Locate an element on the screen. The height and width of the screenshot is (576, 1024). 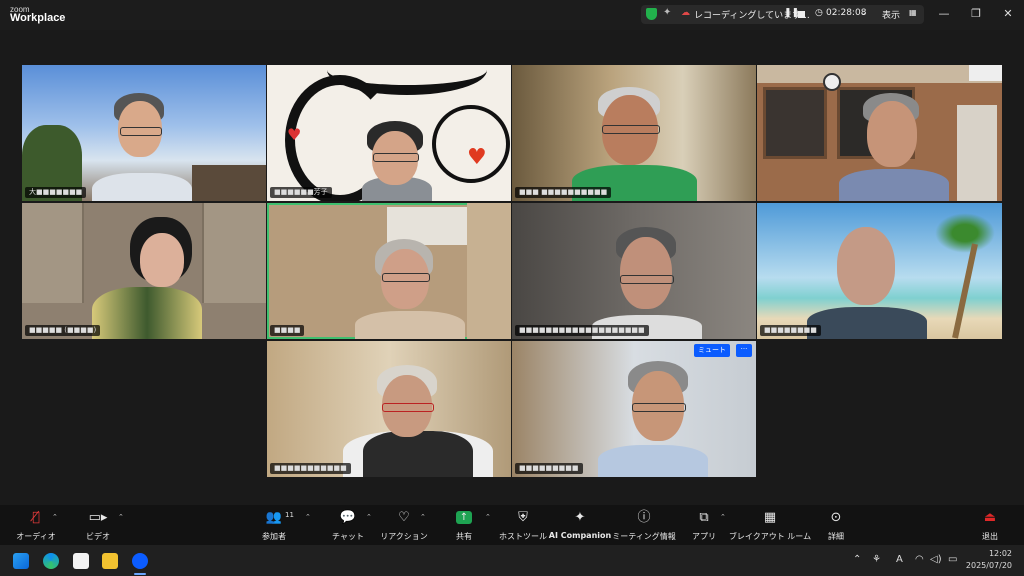
tray-overflow-icon: ⌃ is located at coordinates (857, 559).